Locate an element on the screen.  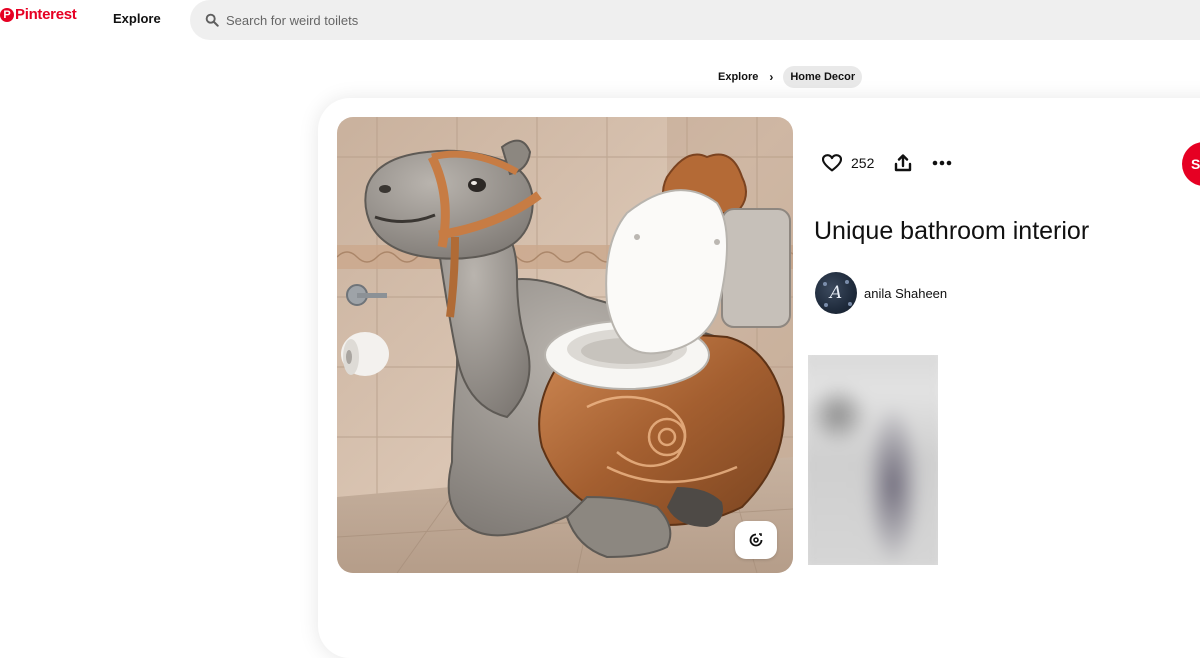
creator-name: anila Shaheen is located at coordinates (905, 293).